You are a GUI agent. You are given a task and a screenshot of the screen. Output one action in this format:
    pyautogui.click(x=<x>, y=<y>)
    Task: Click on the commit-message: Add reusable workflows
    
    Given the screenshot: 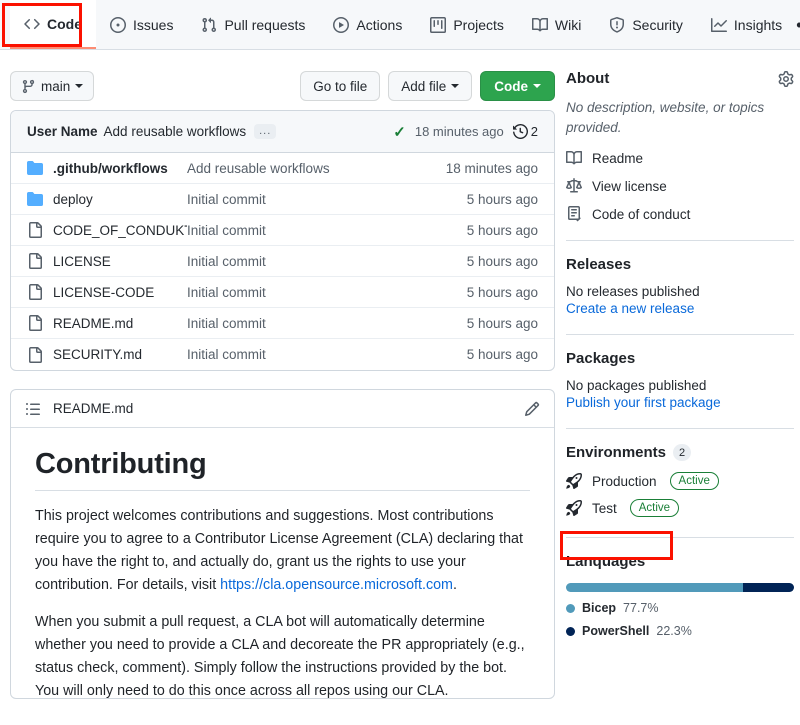 What is the action you would take?
    pyautogui.click(x=175, y=131)
    